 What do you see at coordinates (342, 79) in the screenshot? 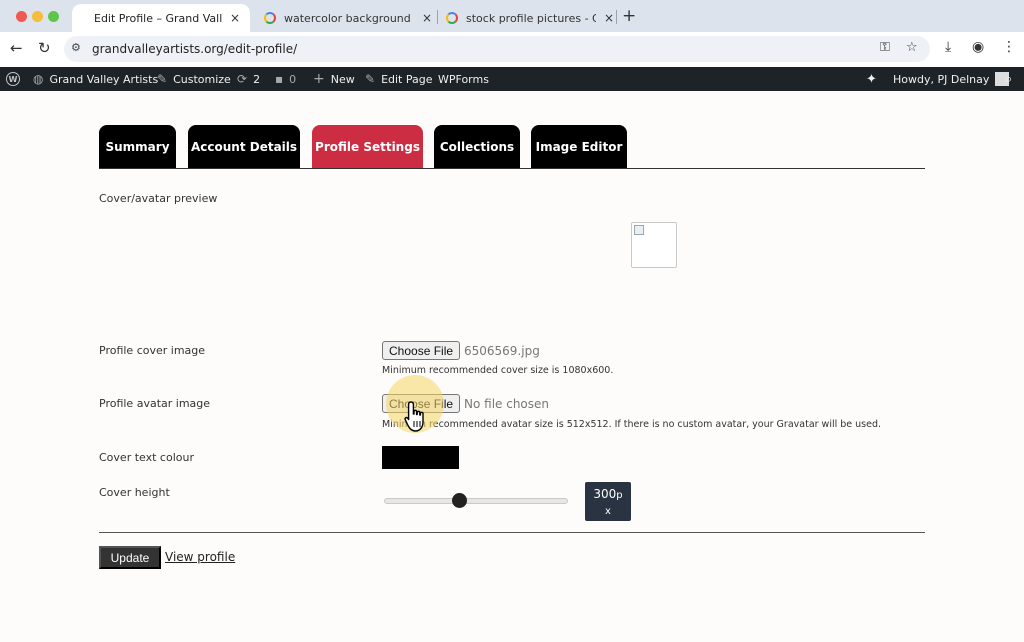
I see `new-label: New` at bounding box center [342, 79].